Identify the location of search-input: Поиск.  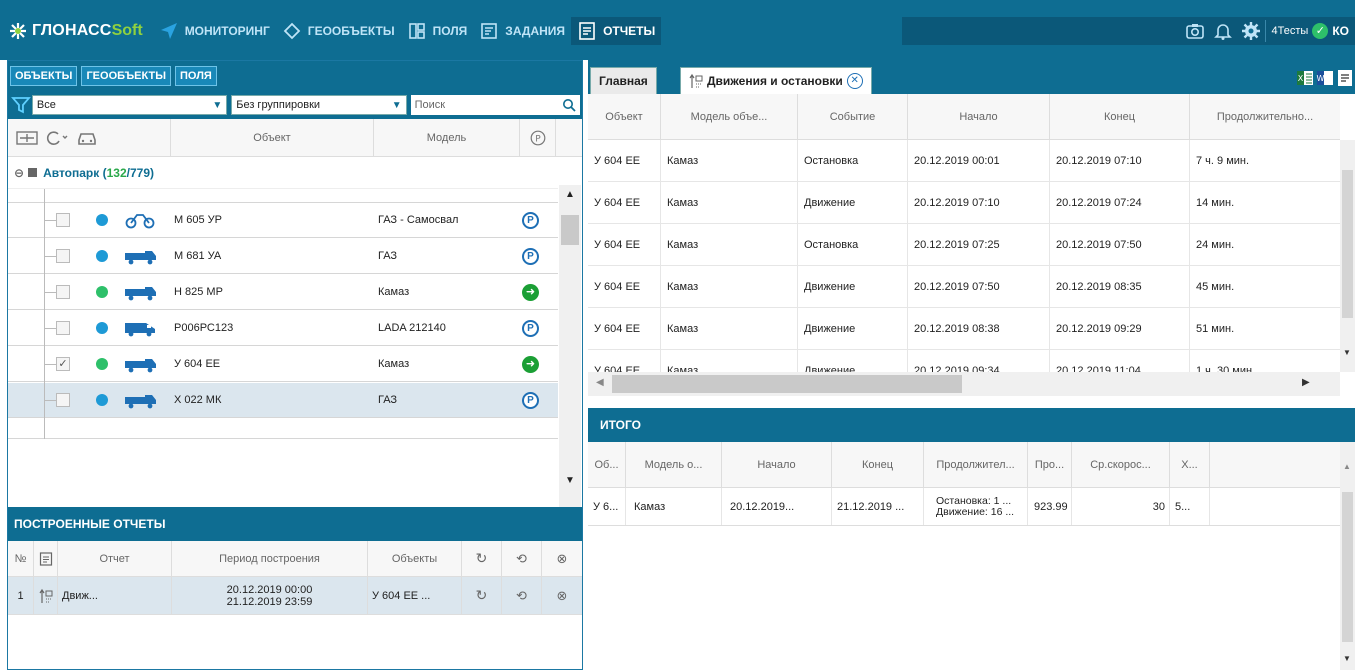
(495, 105).